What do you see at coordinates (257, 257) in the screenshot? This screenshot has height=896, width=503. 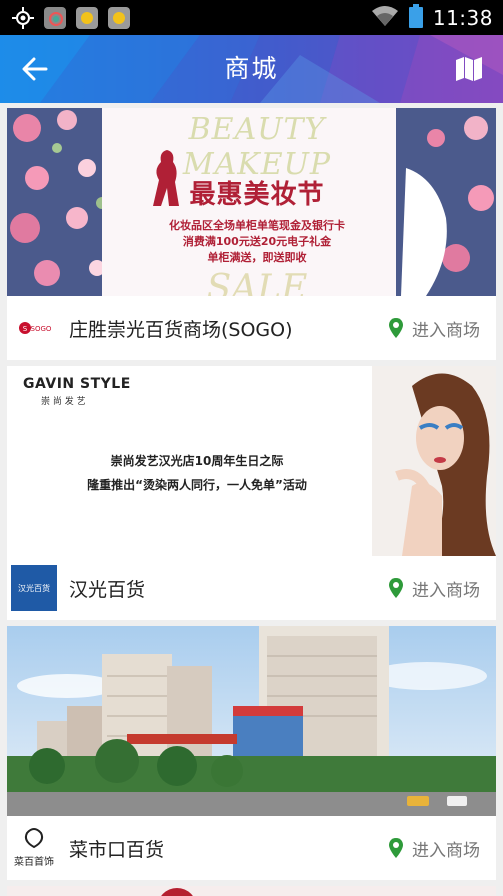 I see `banner-detail-line: 单柜满送，即送即收` at bounding box center [257, 257].